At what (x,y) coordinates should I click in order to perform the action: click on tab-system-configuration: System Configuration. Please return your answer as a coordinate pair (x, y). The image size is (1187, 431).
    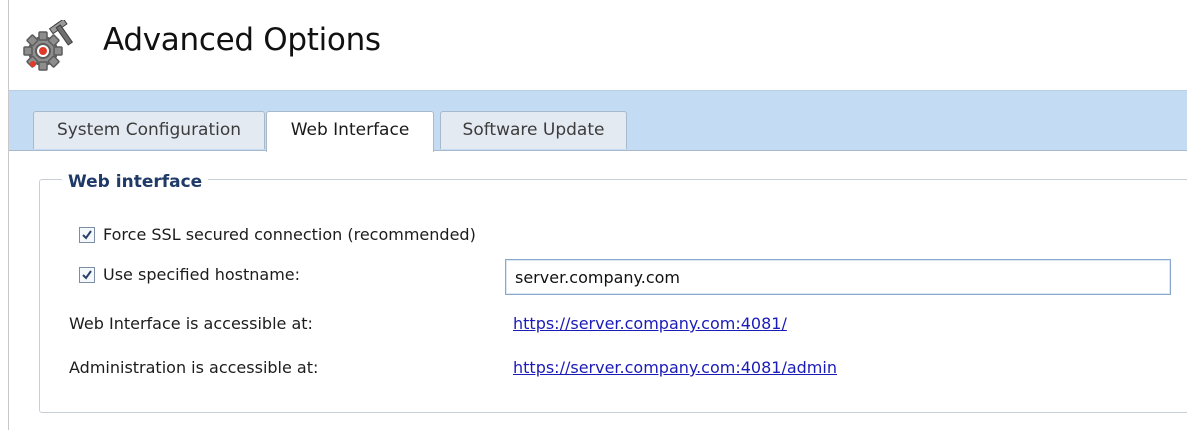
    Looking at the image, I should click on (149, 130).